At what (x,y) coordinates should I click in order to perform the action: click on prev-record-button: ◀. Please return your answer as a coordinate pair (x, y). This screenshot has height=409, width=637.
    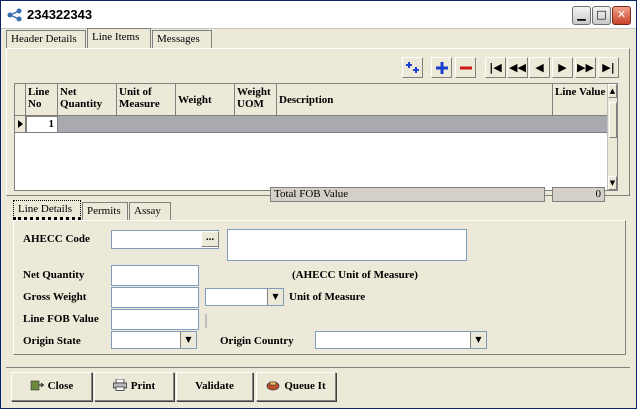
    Looking at the image, I should click on (539, 67).